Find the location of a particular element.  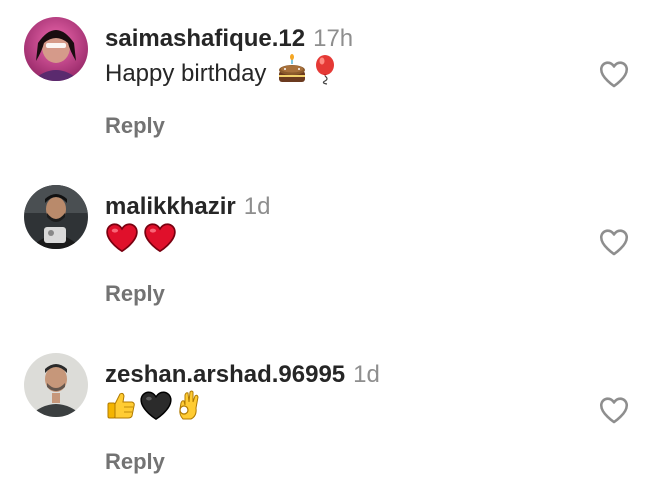

comment-text: Happy birthday is located at coordinates (223, 72).